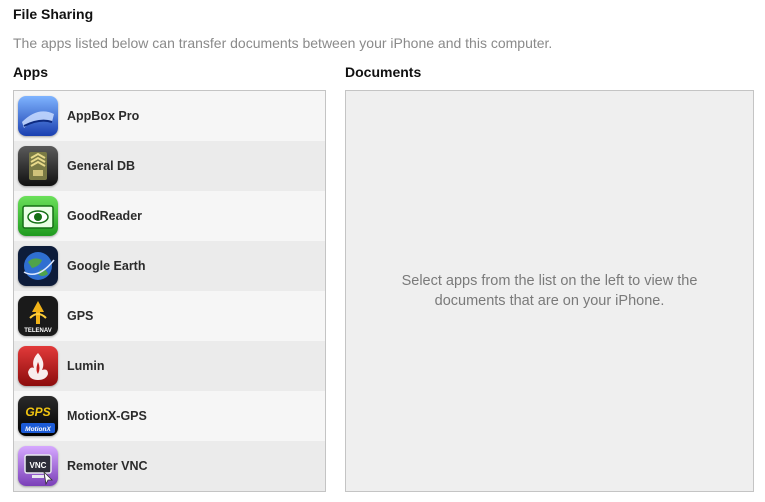 The width and height of the screenshot is (765, 502). What do you see at coordinates (38, 216) in the screenshot?
I see `goodreader-icon` at bounding box center [38, 216].